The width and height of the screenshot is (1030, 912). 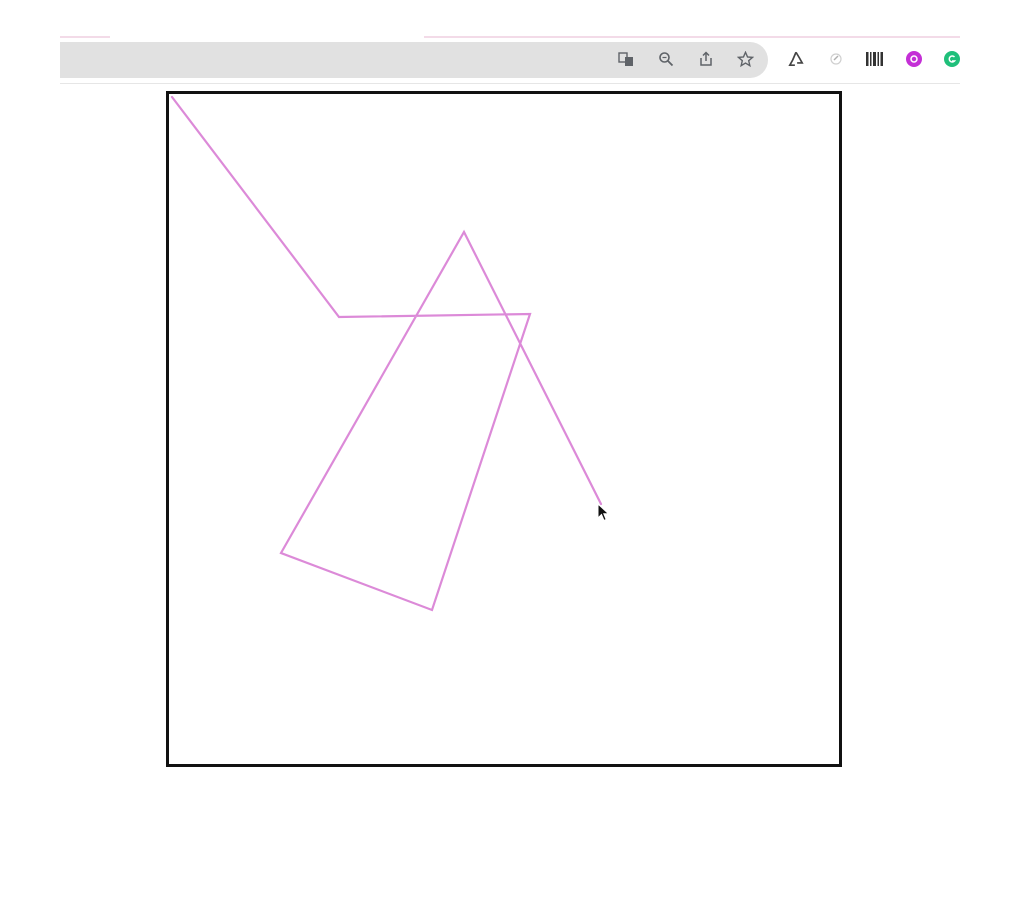 I want to click on share-icon, so click(x=706, y=59).